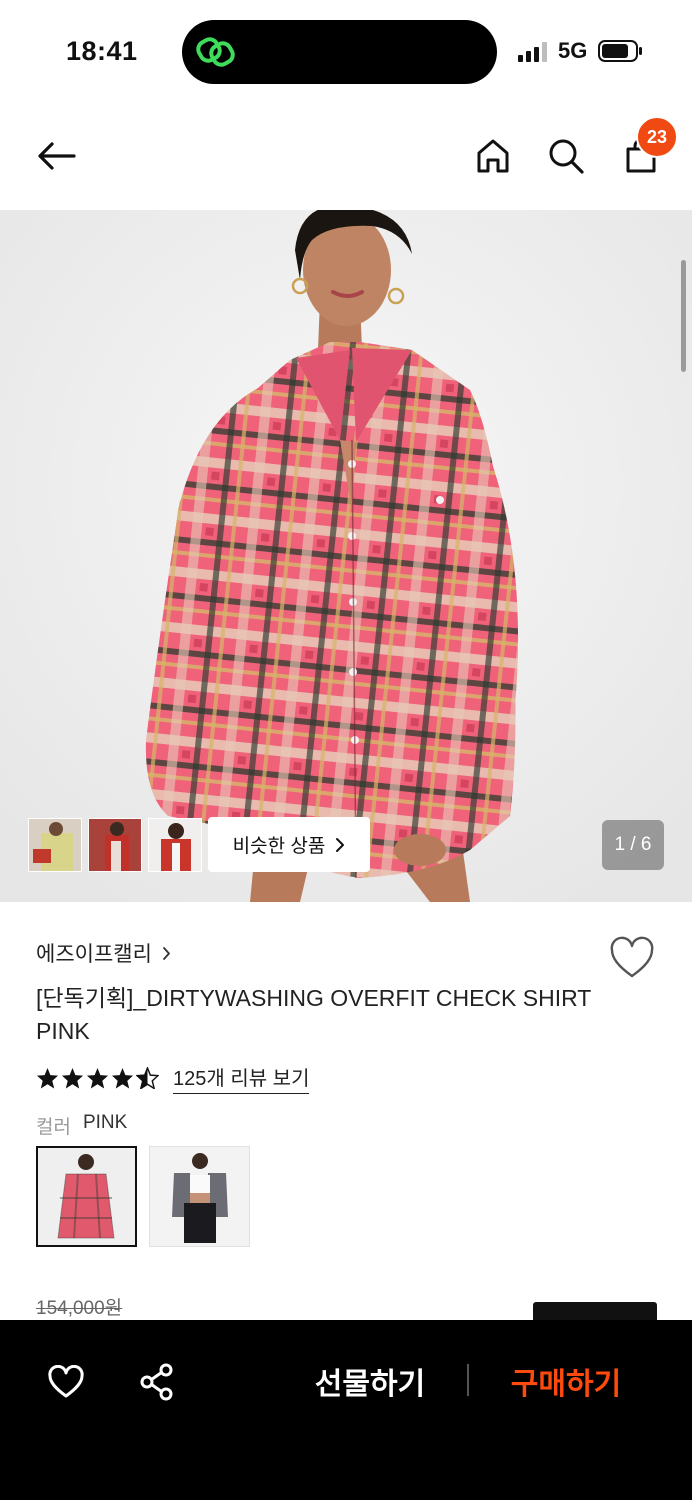  I want to click on back-arrow-icon, so click(57, 156).